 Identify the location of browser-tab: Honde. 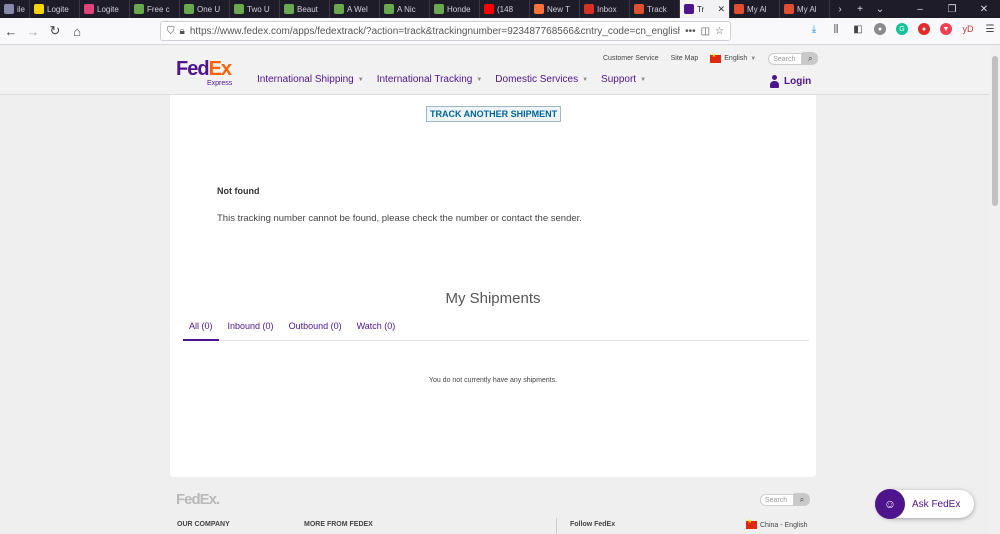
(455, 9).